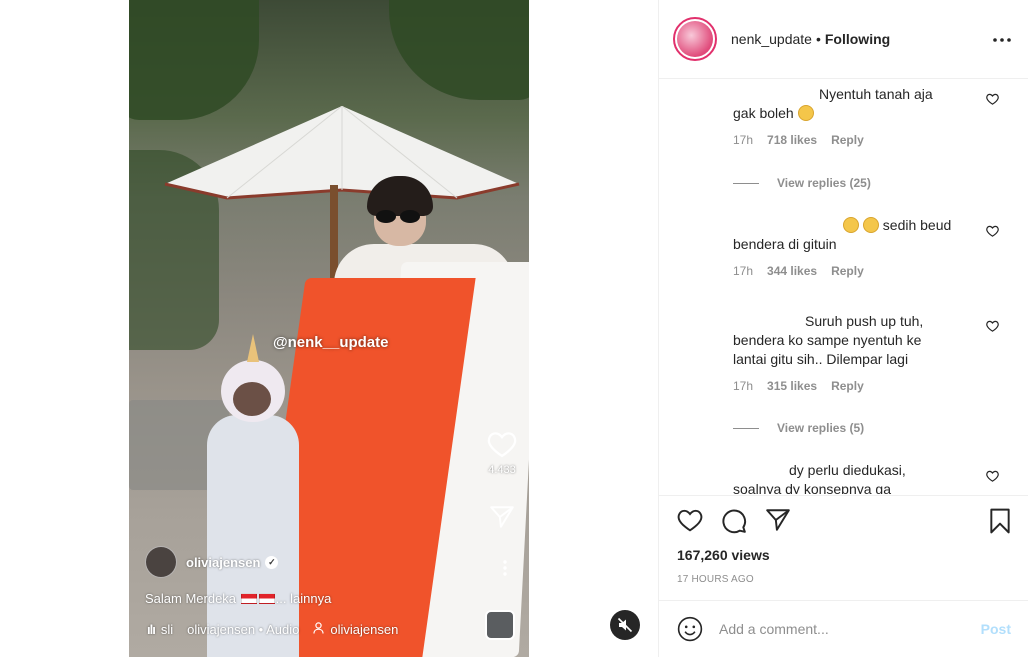  I want to click on bookmark-icon, so click(1000, 521).